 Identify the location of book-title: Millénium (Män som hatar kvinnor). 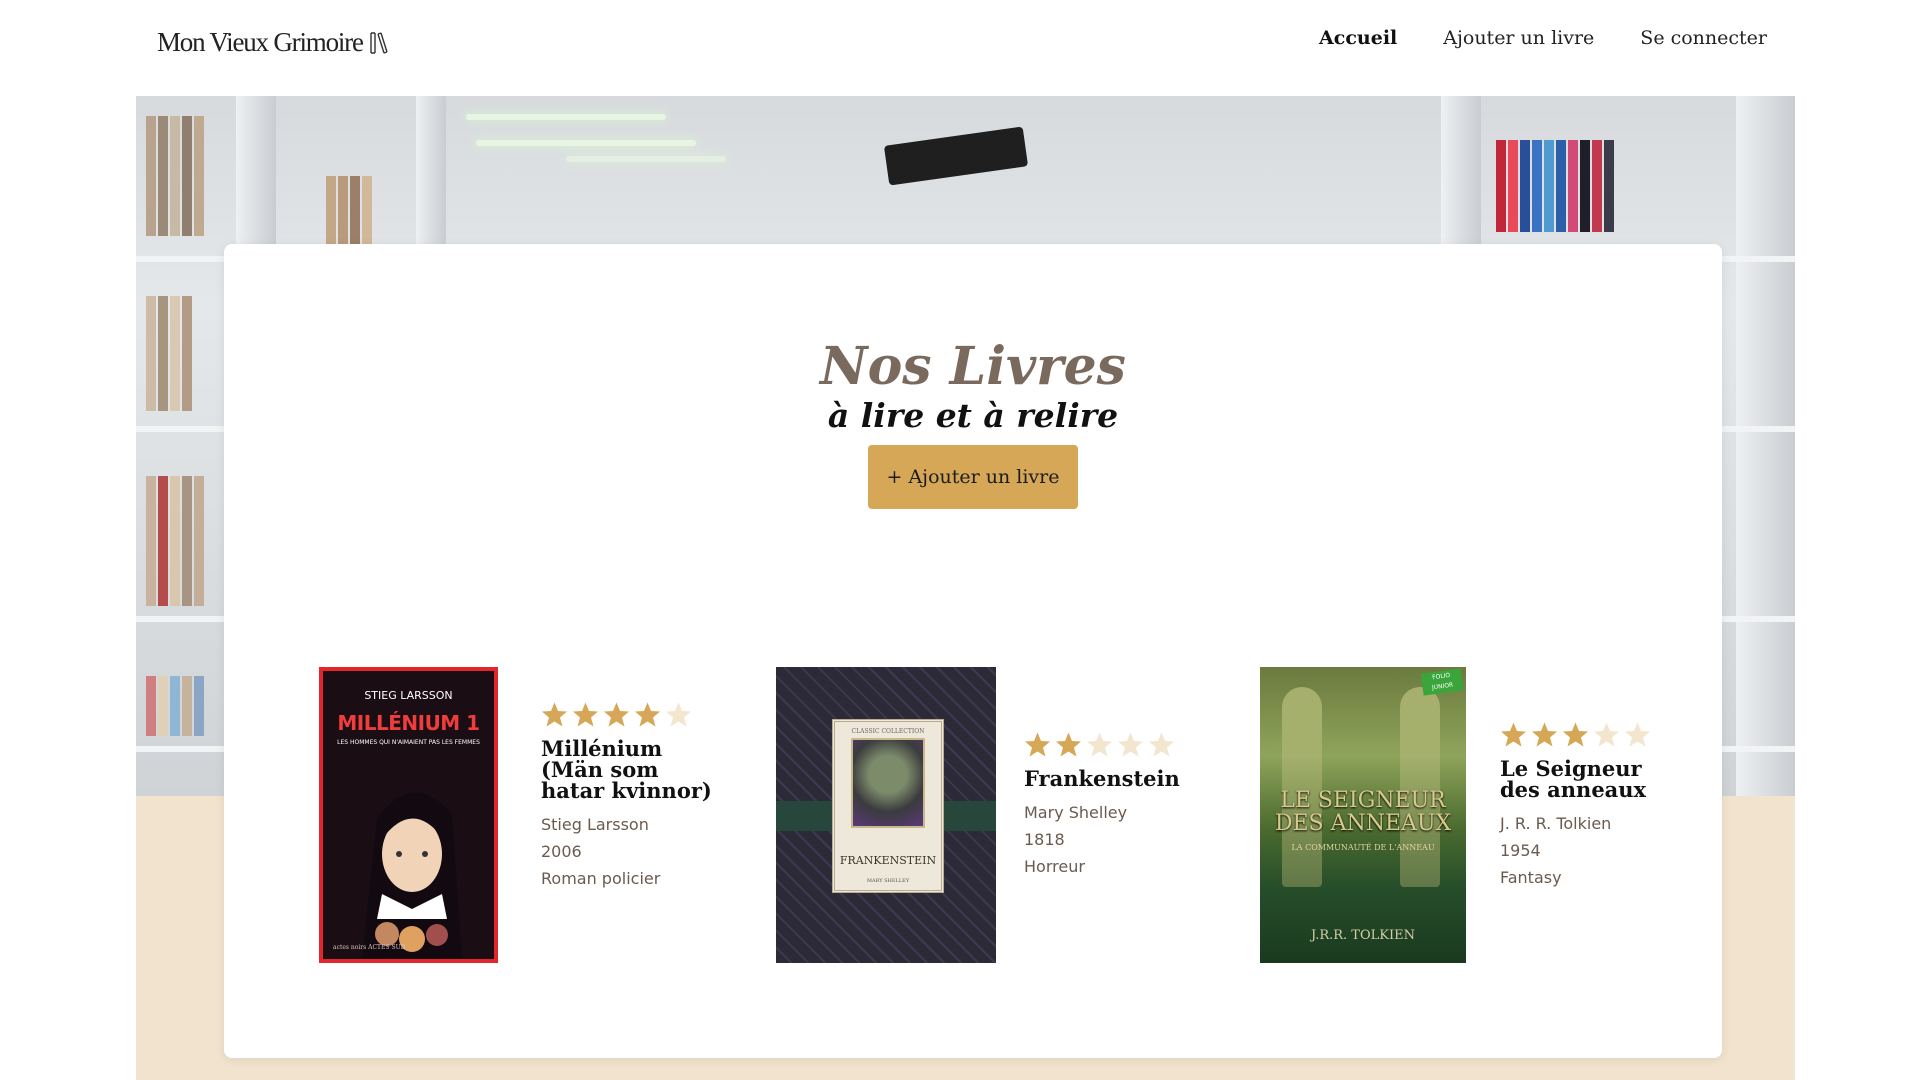
(626, 769).